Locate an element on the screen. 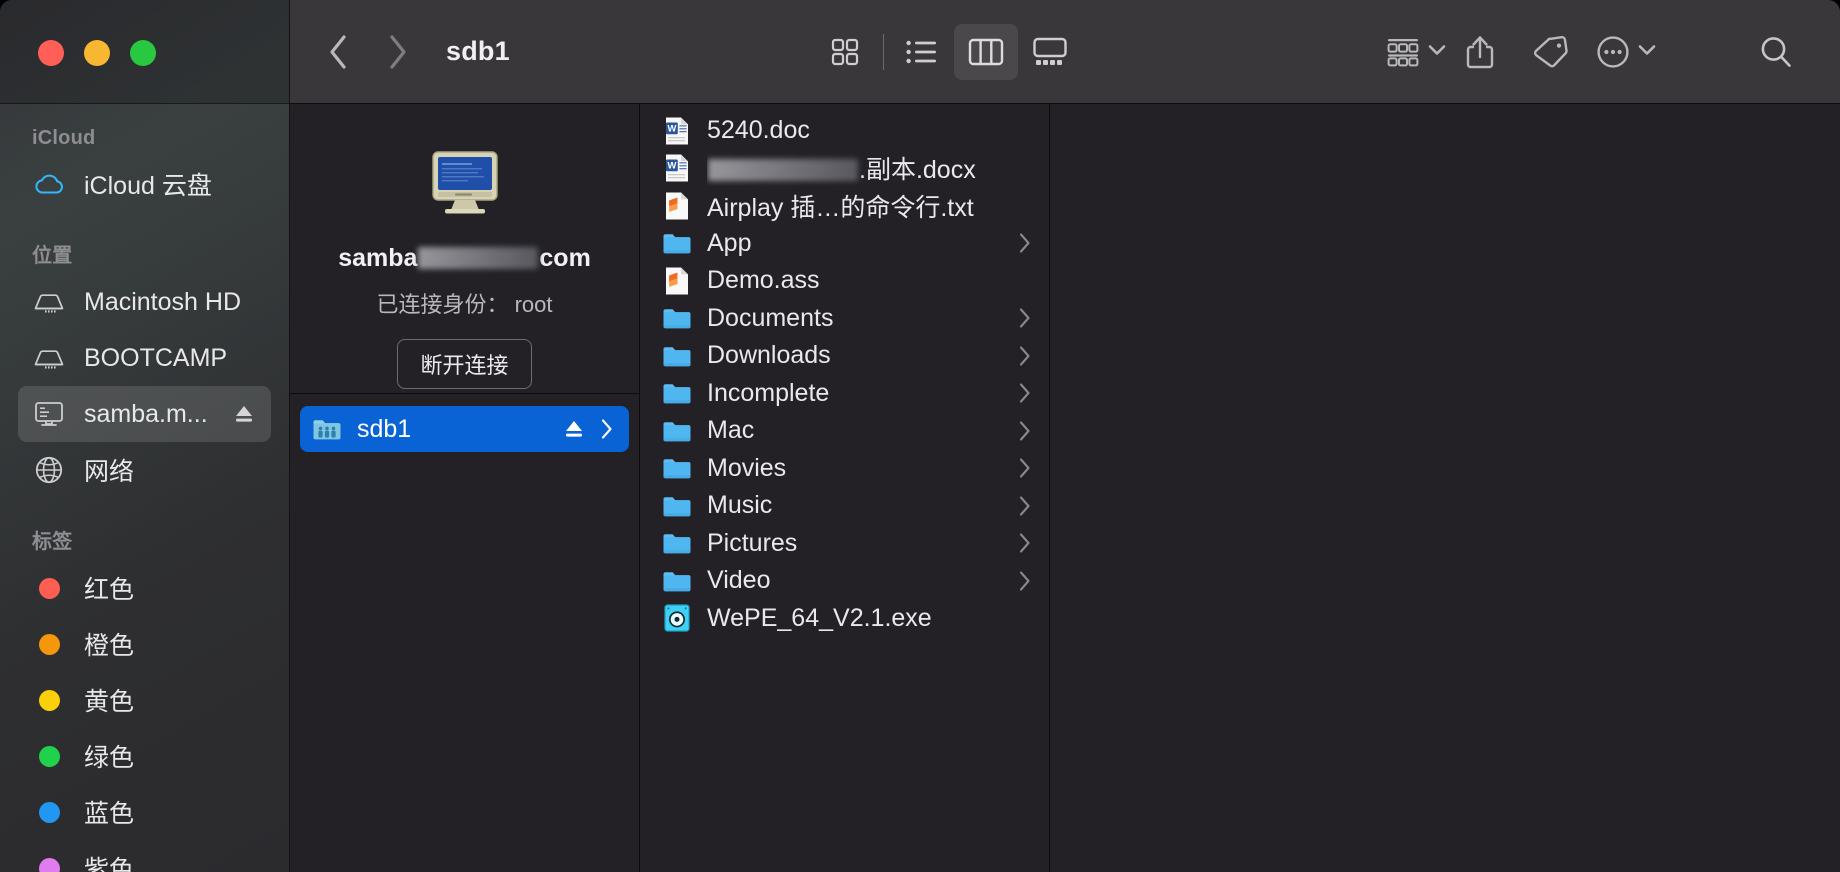 This screenshot has height=872, width=1840. file-row: W .副本.docx is located at coordinates (844, 169).